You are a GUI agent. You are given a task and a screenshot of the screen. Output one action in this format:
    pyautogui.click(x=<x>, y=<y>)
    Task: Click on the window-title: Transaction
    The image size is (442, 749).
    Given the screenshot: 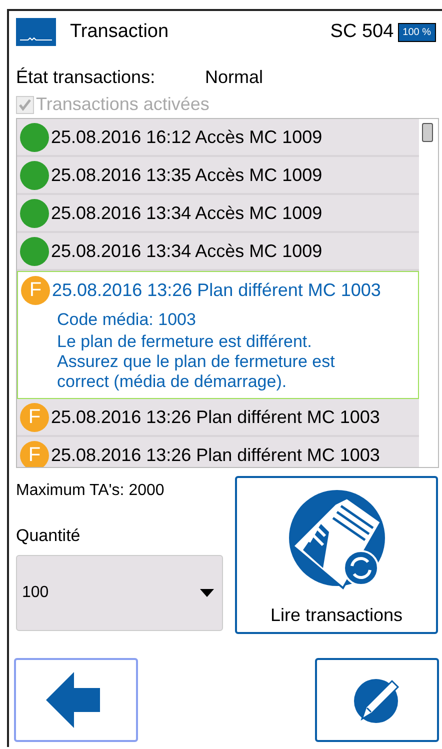 What is the action you would take?
    pyautogui.click(x=119, y=32)
    